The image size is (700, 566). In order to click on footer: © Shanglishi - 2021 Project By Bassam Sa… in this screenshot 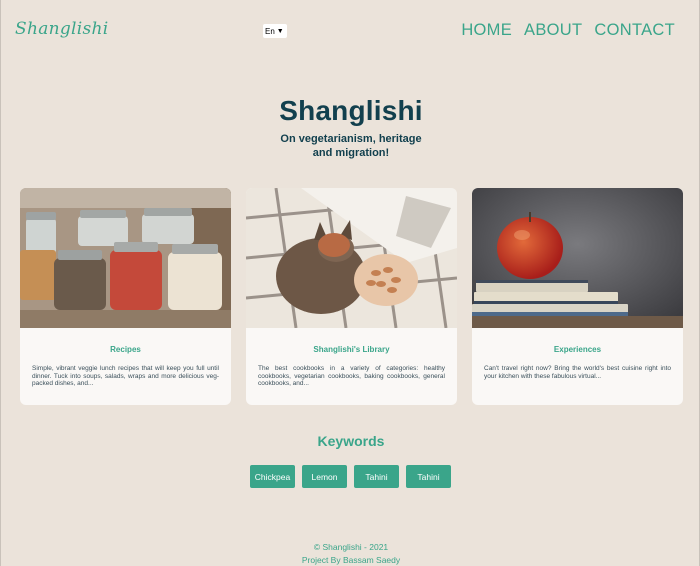, I will do `click(350, 553)`.